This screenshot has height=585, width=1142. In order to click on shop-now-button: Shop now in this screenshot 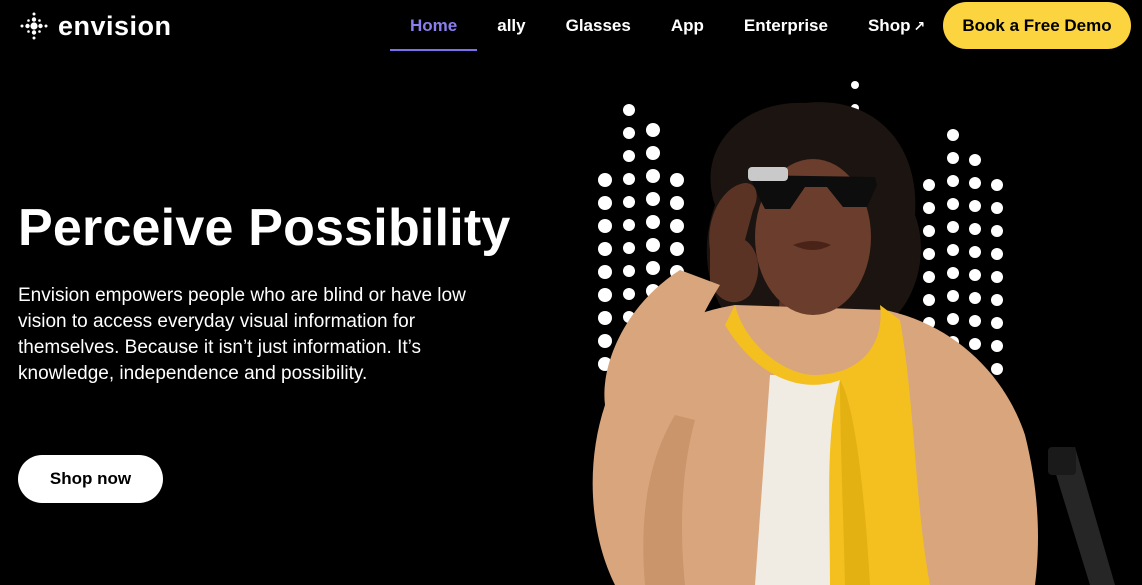, I will do `click(90, 479)`.